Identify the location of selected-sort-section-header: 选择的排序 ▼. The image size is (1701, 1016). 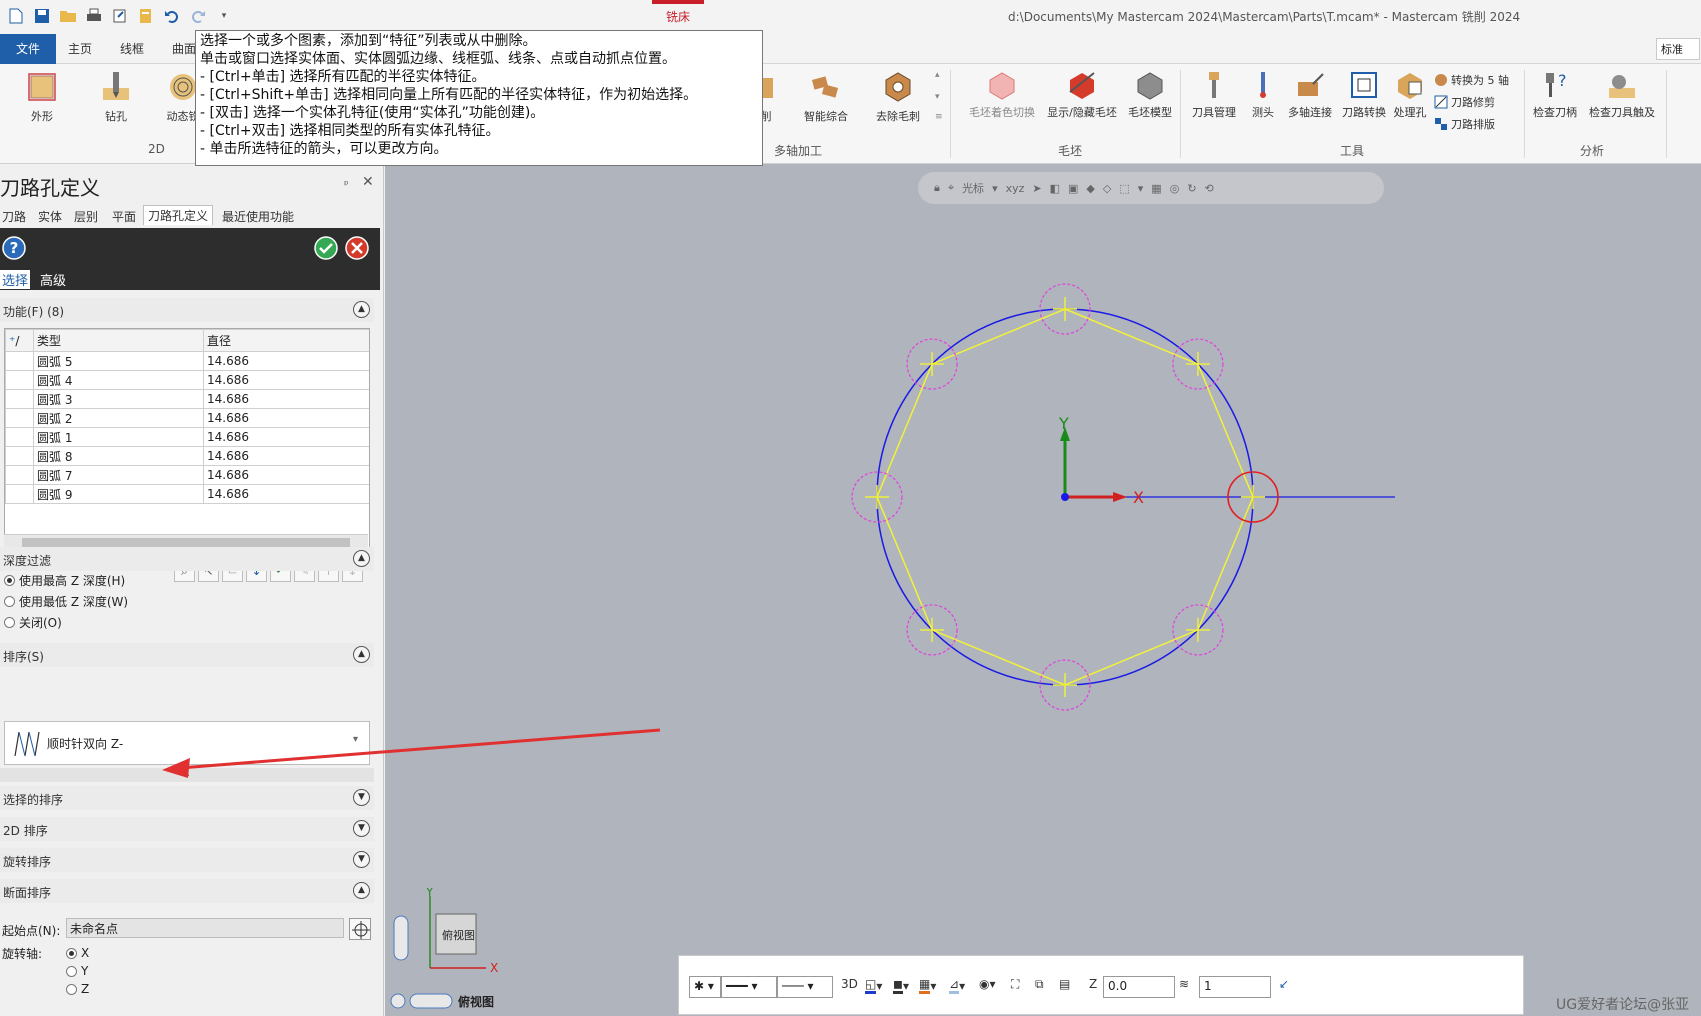
(187, 798).